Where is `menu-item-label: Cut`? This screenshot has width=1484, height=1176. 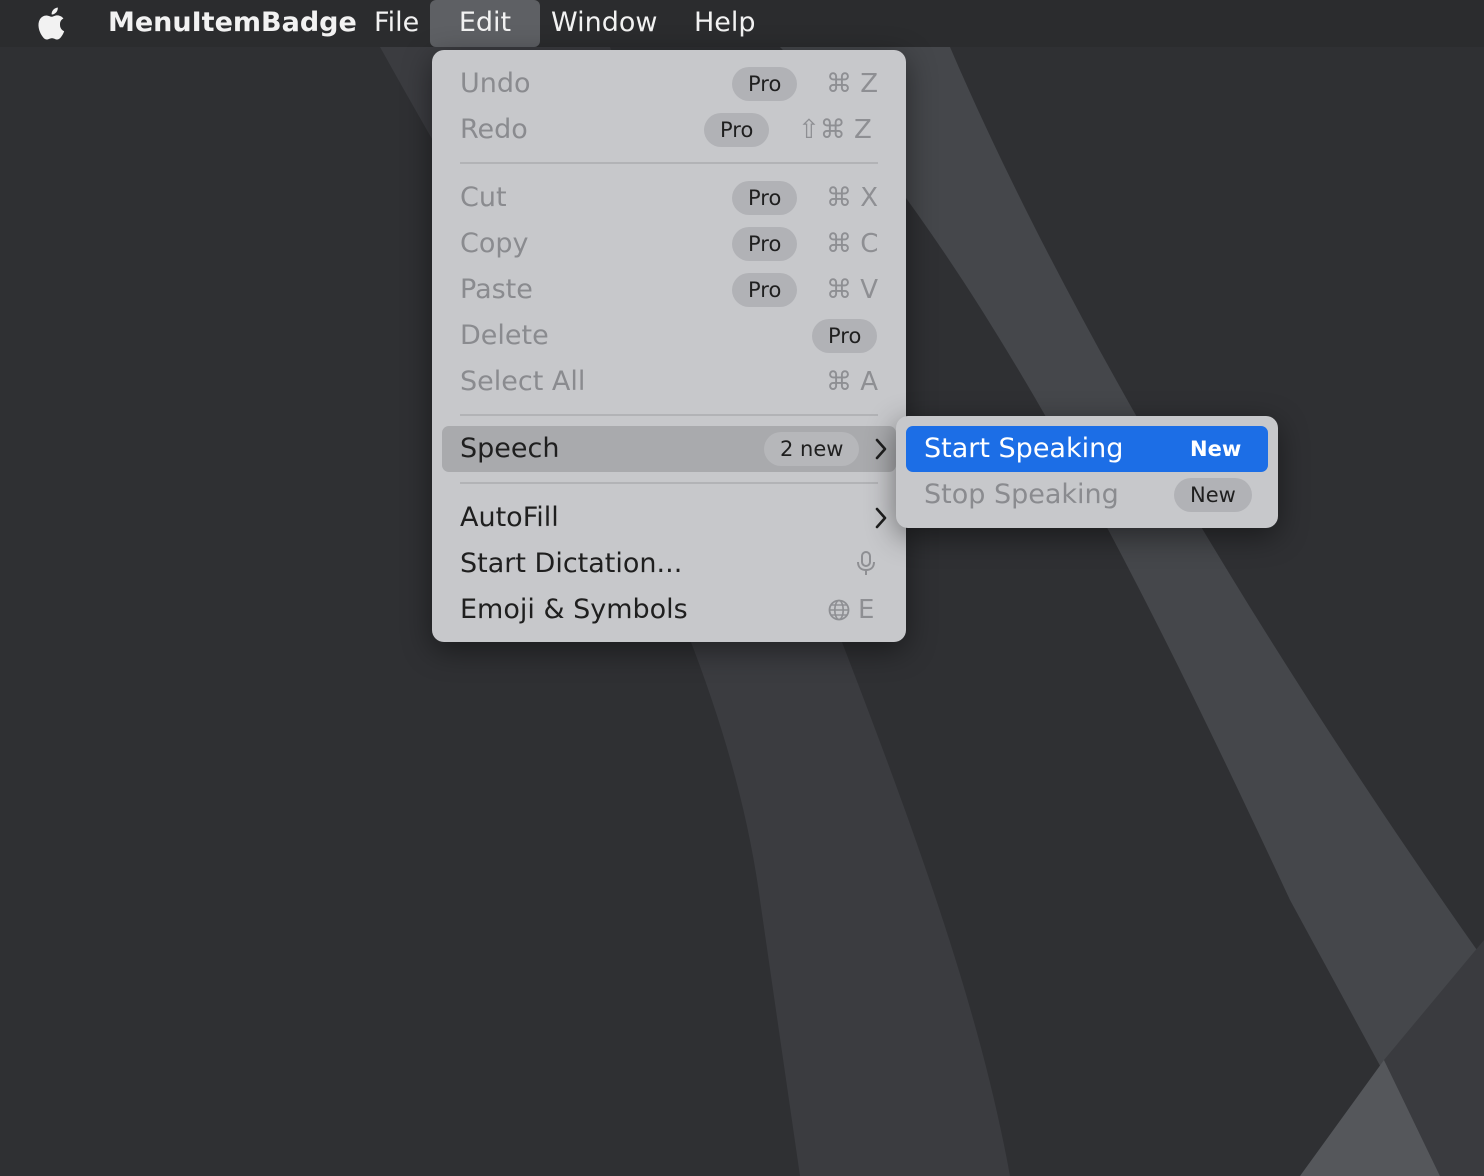 menu-item-label: Cut is located at coordinates (483, 197).